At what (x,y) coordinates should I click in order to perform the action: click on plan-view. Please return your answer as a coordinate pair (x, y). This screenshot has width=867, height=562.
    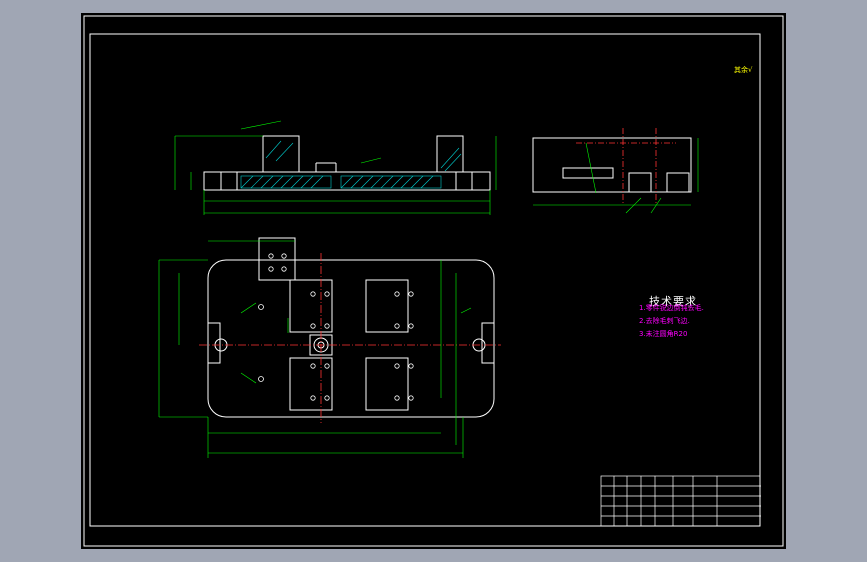
    Looking at the image, I should click on (351, 327).